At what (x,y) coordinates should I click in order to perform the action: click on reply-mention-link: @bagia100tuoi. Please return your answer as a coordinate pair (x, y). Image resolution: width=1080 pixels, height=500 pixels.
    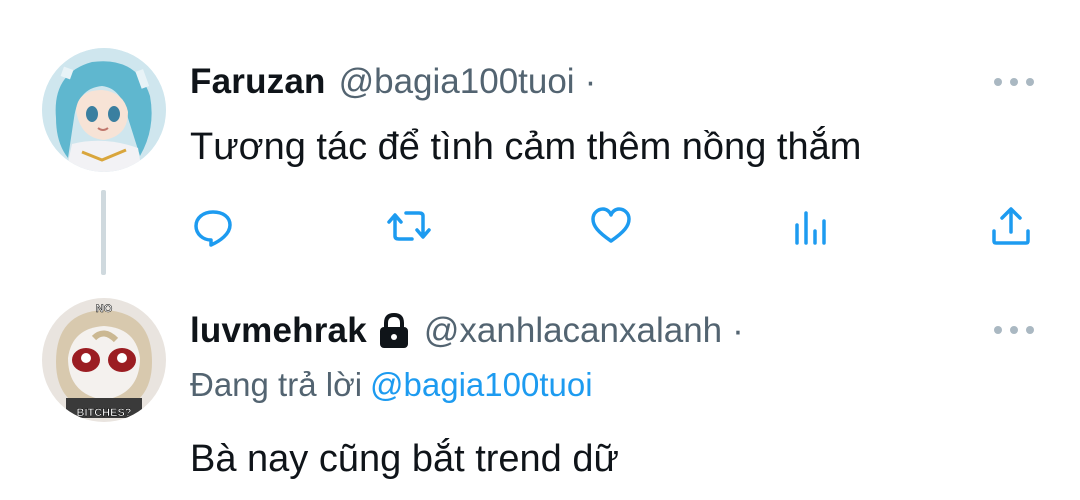
    Looking at the image, I should click on (481, 384).